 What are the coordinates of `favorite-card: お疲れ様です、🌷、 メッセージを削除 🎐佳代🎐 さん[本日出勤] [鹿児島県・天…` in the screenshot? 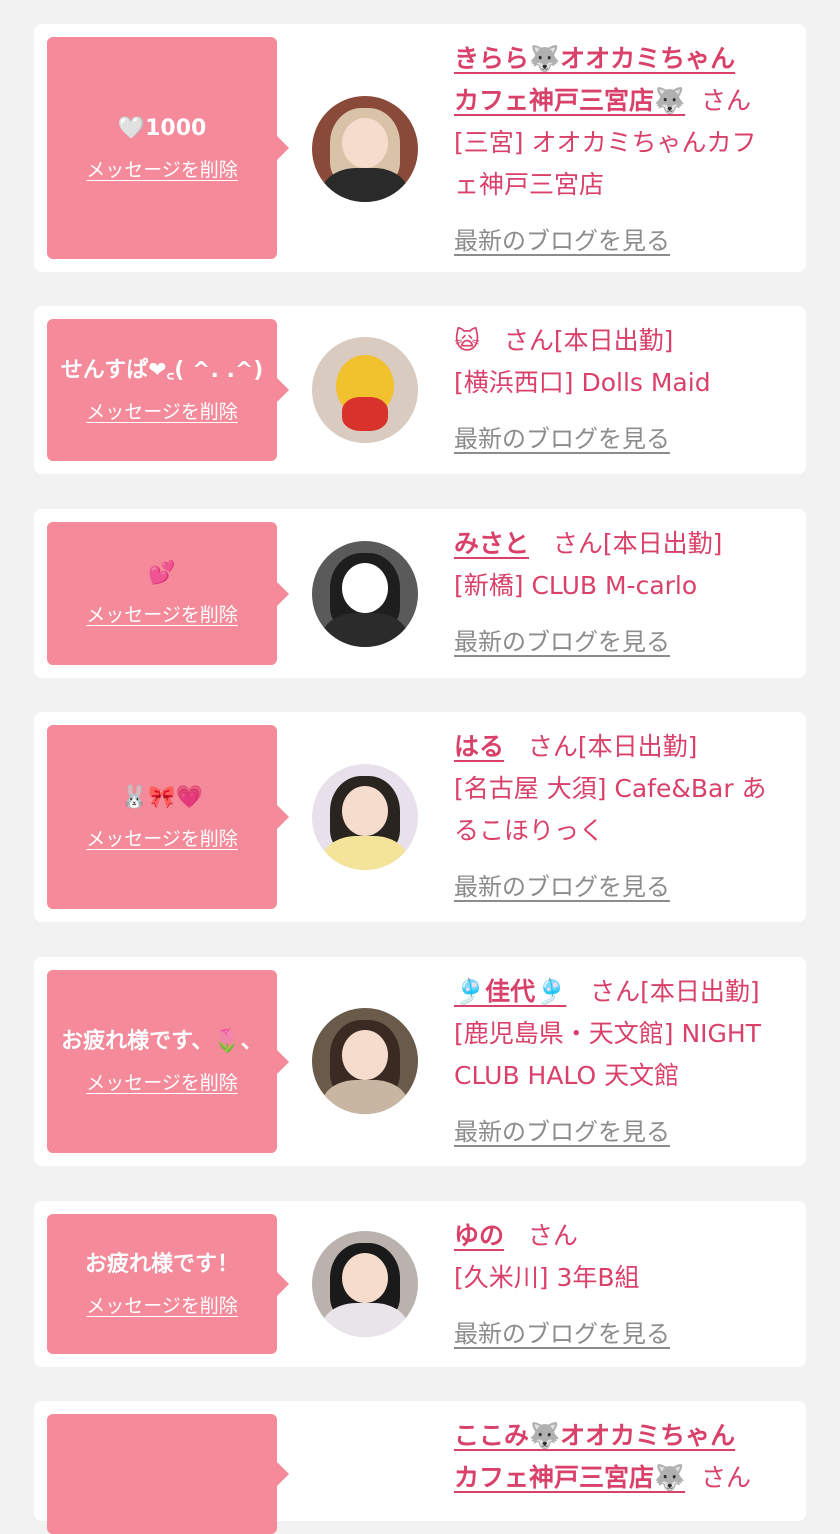 It's located at (420, 1061).